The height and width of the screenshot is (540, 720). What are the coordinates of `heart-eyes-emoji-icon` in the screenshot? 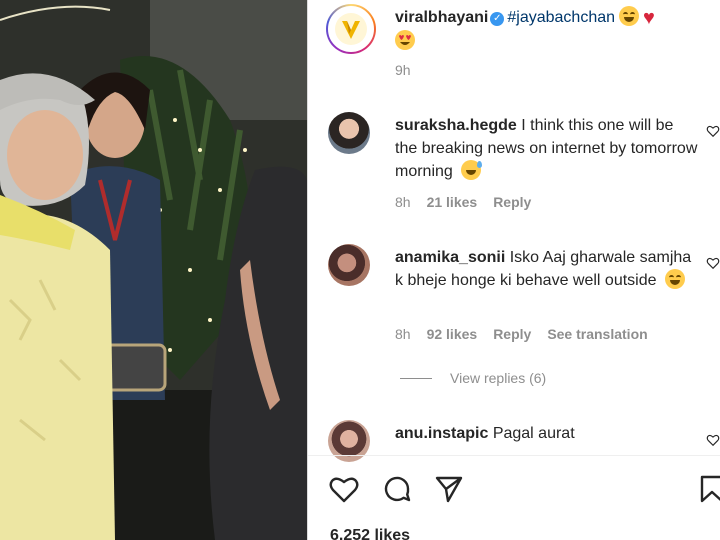 It's located at (405, 40).